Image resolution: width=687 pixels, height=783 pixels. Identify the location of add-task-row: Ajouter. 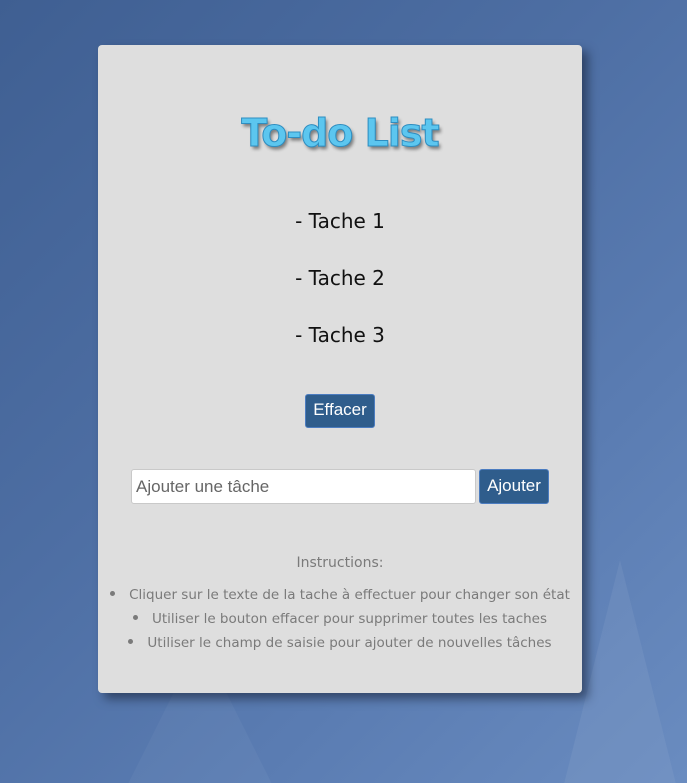
(341, 486).